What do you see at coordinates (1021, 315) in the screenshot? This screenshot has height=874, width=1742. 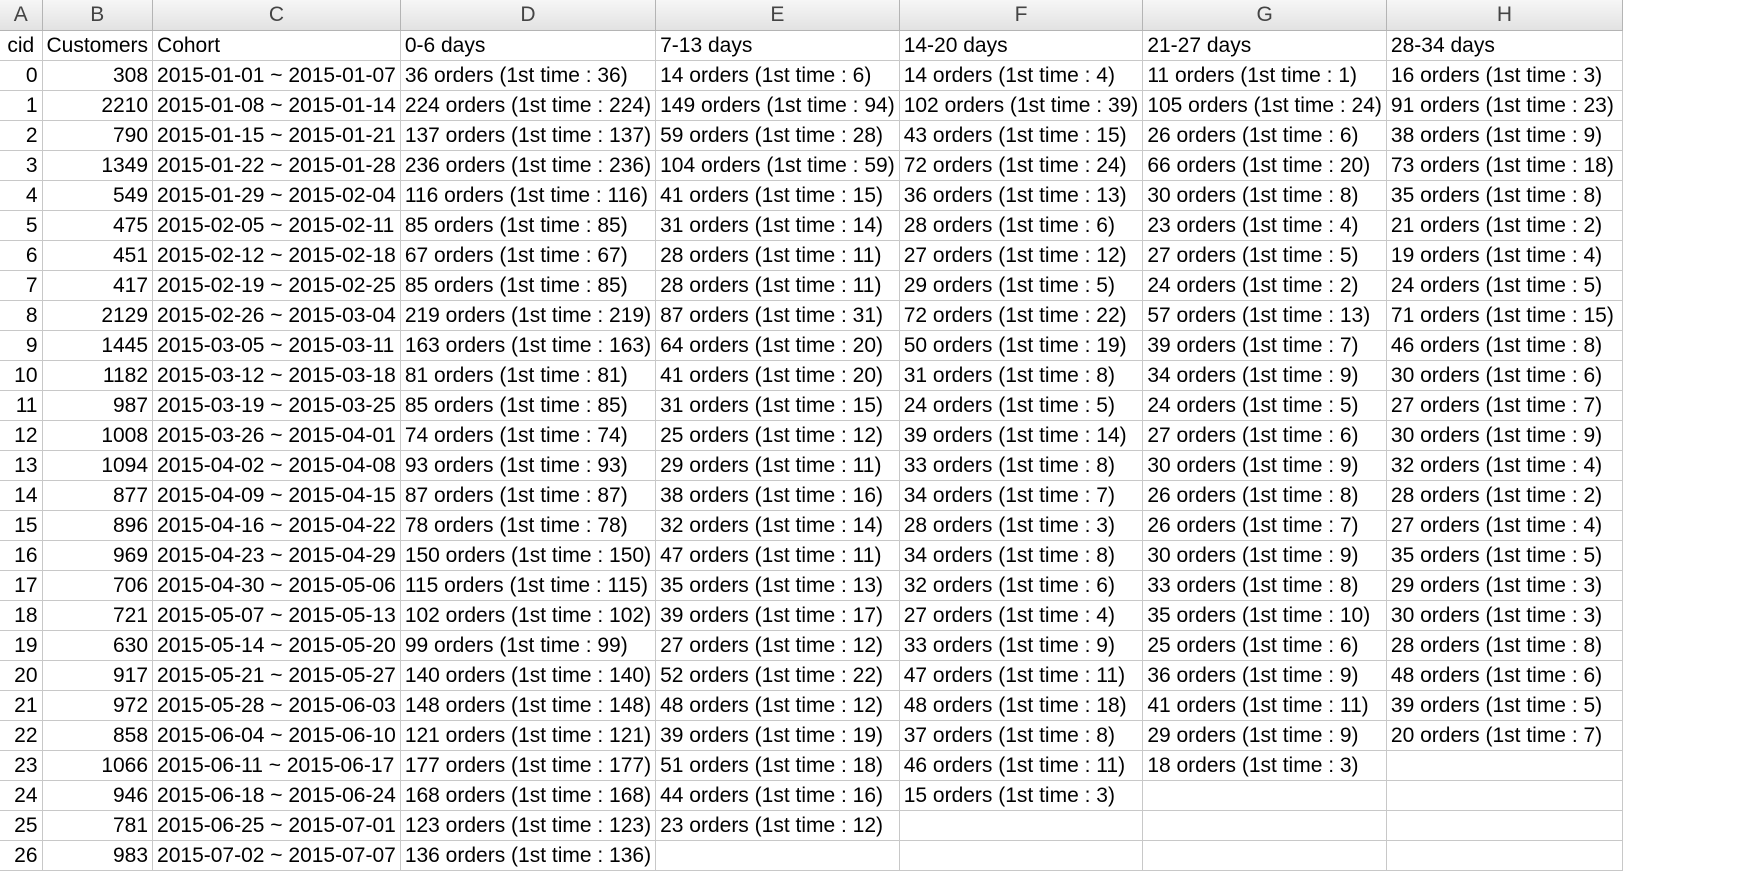 I see `cell-d14-20: 72 orders (1st time : 22)` at bounding box center [1021, 315].